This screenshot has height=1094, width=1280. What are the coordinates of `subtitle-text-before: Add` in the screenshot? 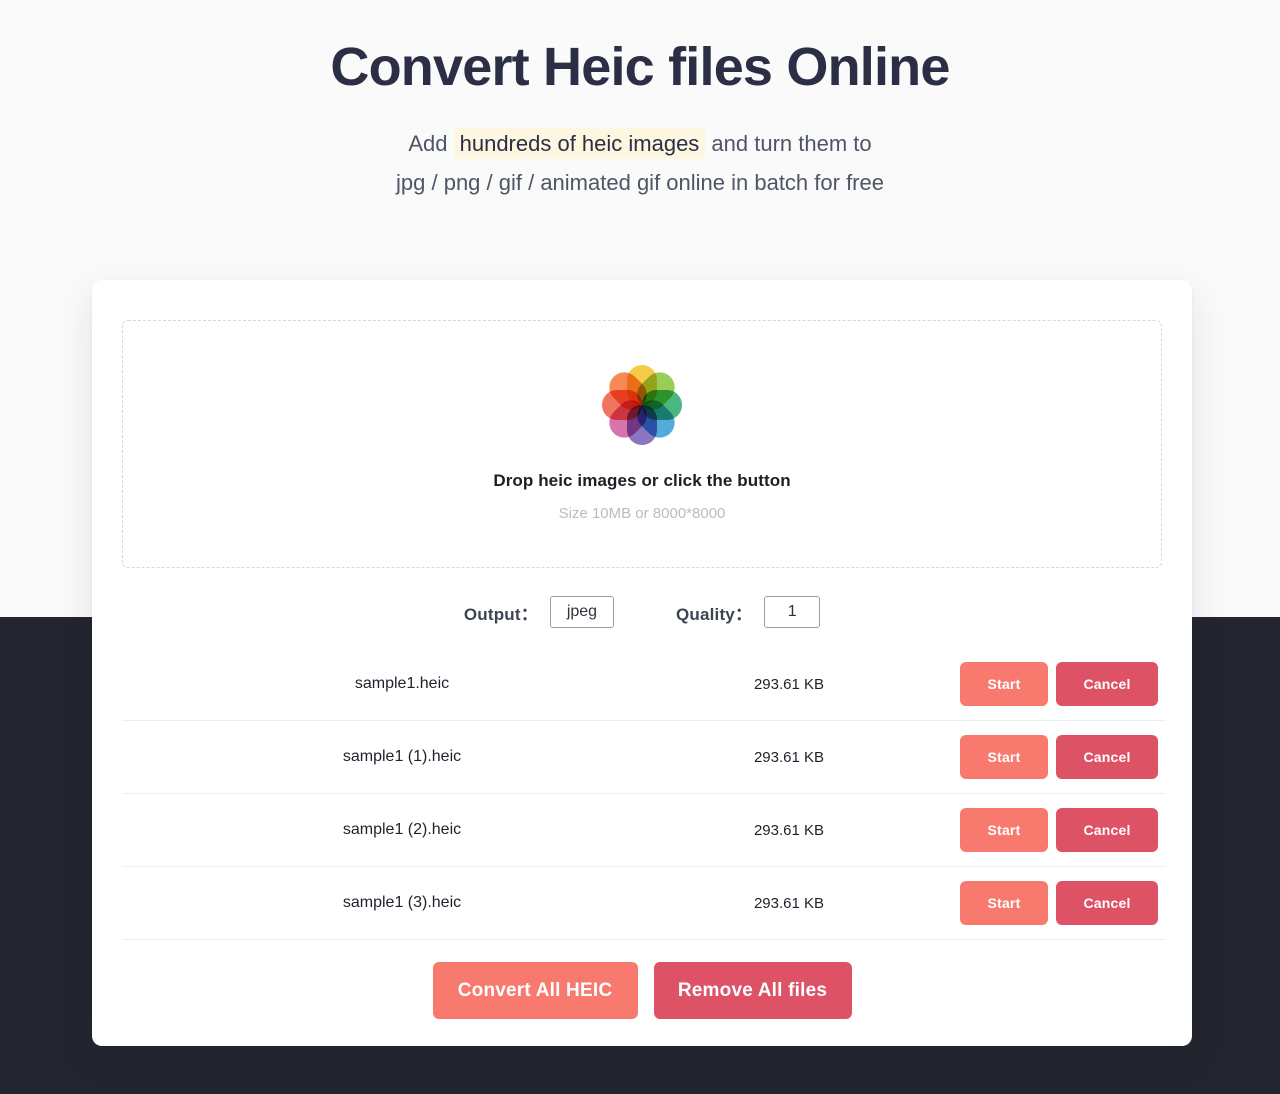 It's located at (431, 143).